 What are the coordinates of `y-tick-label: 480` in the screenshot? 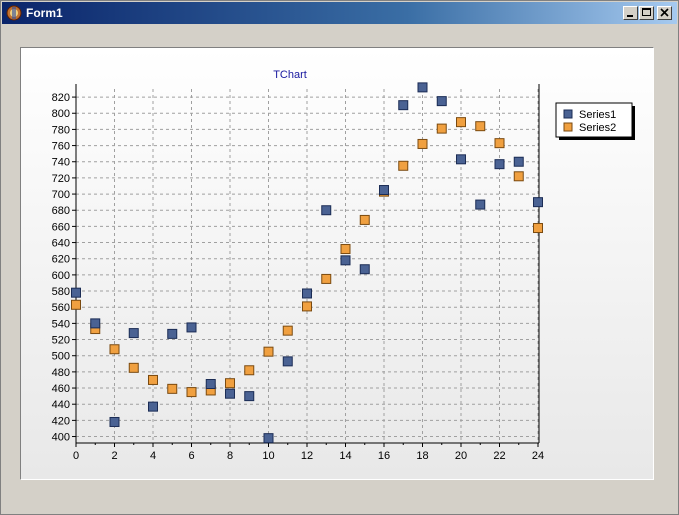 It's located at (61, 373).